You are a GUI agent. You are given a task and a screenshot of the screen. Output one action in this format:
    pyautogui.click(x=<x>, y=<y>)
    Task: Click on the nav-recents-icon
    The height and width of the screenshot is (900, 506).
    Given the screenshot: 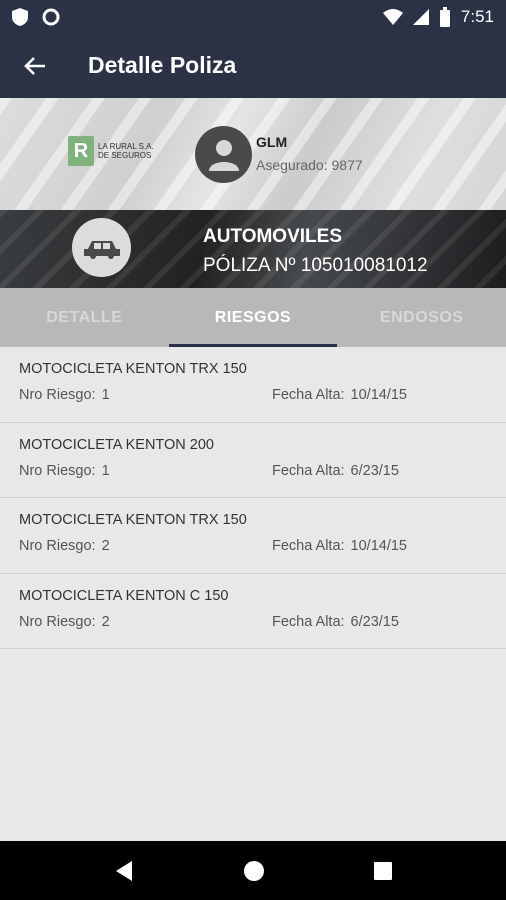 What is the action you would take?
    pyautogui.click(x=382, y=870)
    